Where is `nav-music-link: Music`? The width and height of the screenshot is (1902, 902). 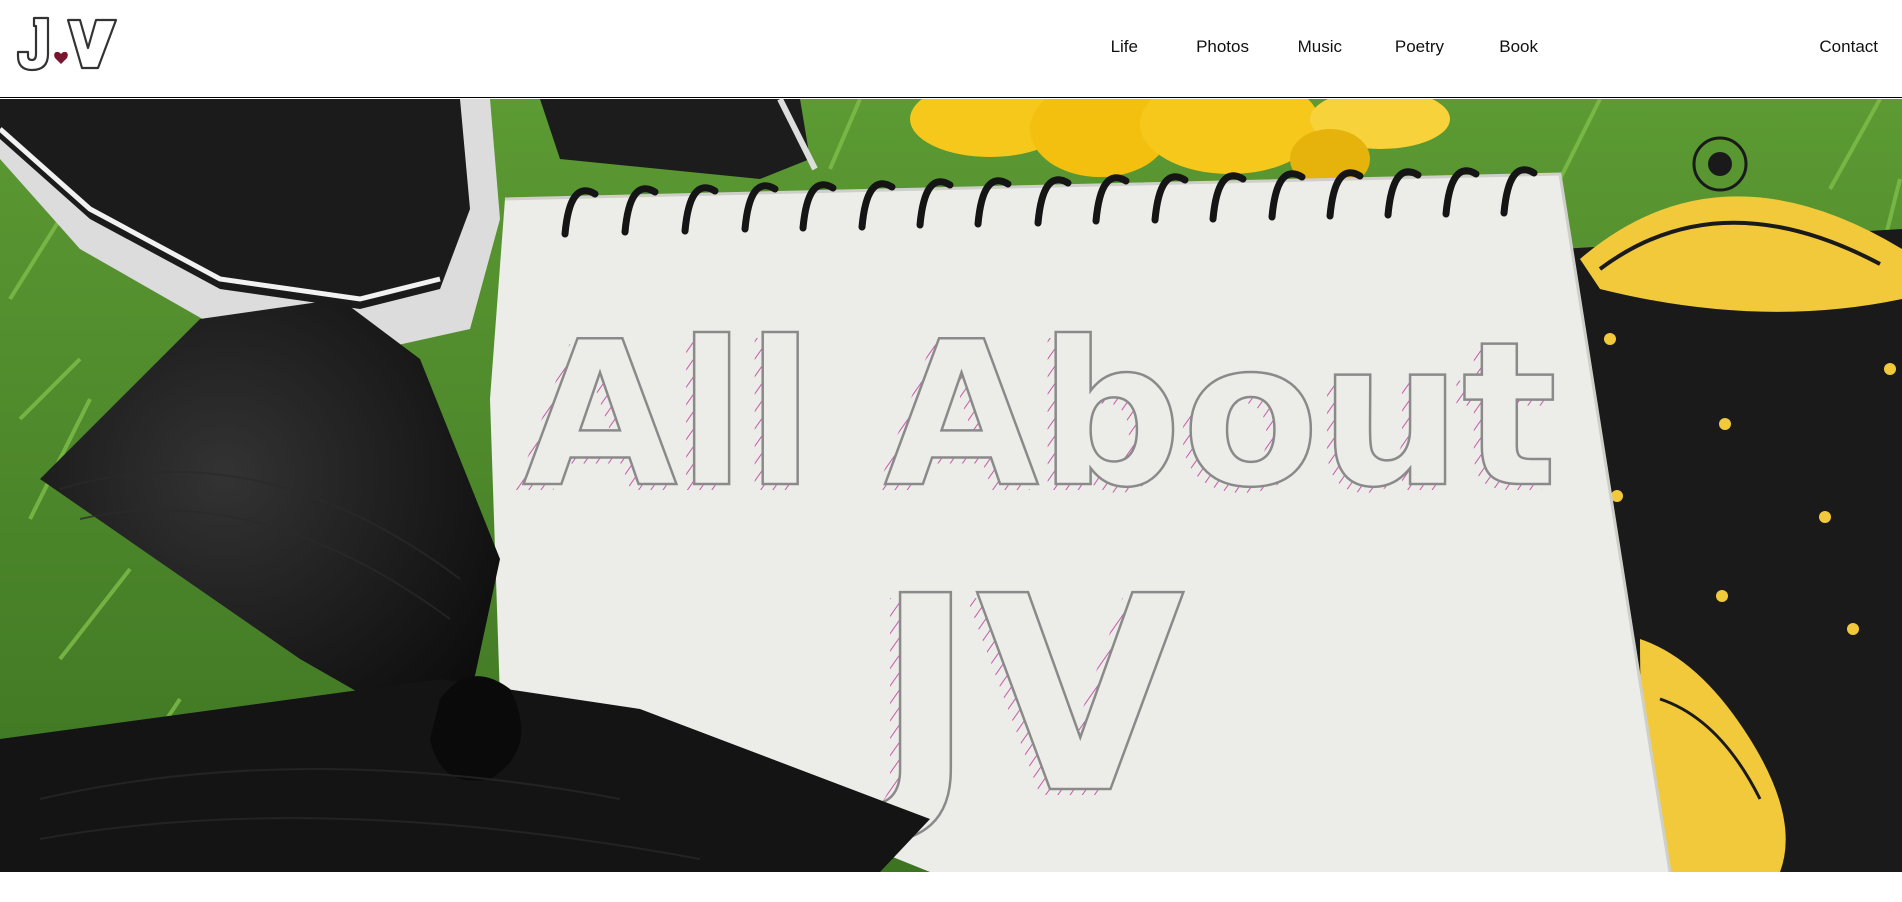 nav-music-link: Music is located at coordinates (1320, 47).